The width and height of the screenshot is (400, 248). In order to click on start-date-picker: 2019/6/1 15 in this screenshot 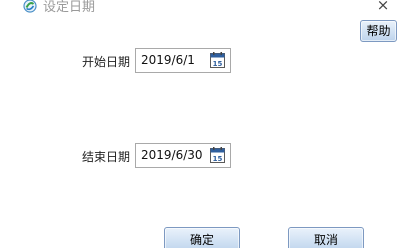, I will do `click(183, 60)`.